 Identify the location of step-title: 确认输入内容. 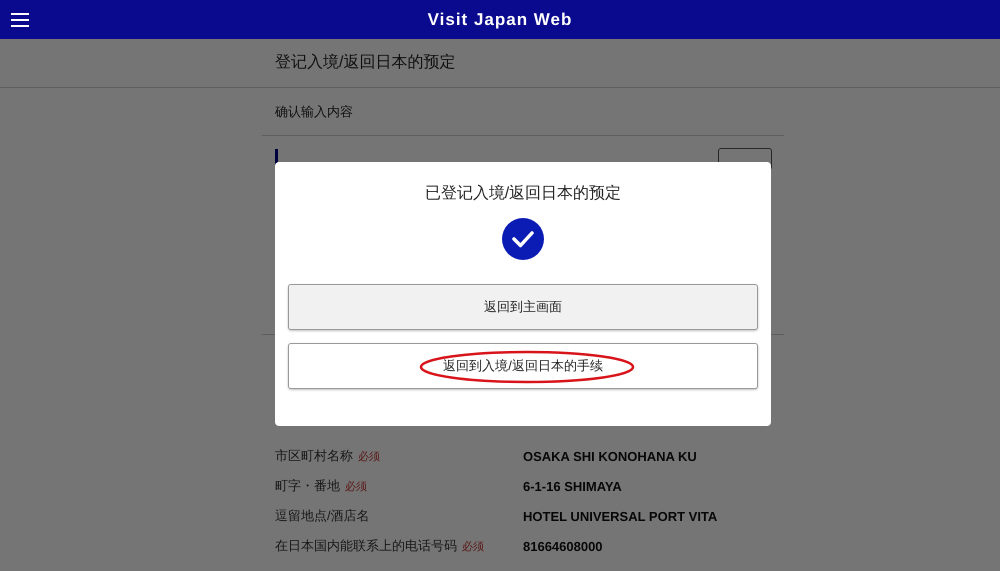
(314, 111).